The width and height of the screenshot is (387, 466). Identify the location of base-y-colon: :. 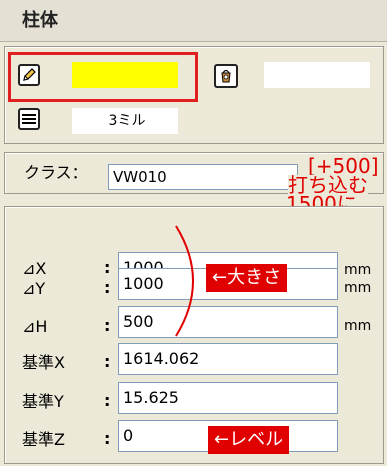
(107, 400).